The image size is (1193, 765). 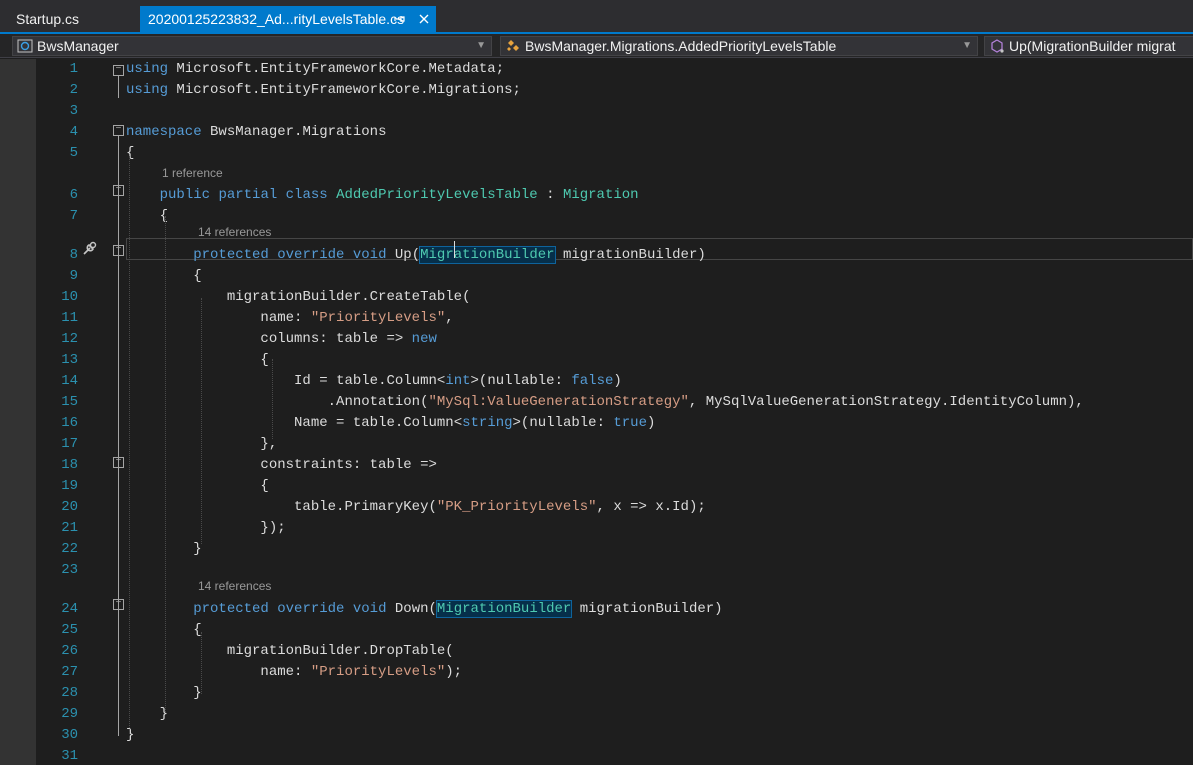 What do you see at coordinates (89, 249) in the screenshot?
I see `quick-action-wrench-icon` at bounding box center [89, 249].